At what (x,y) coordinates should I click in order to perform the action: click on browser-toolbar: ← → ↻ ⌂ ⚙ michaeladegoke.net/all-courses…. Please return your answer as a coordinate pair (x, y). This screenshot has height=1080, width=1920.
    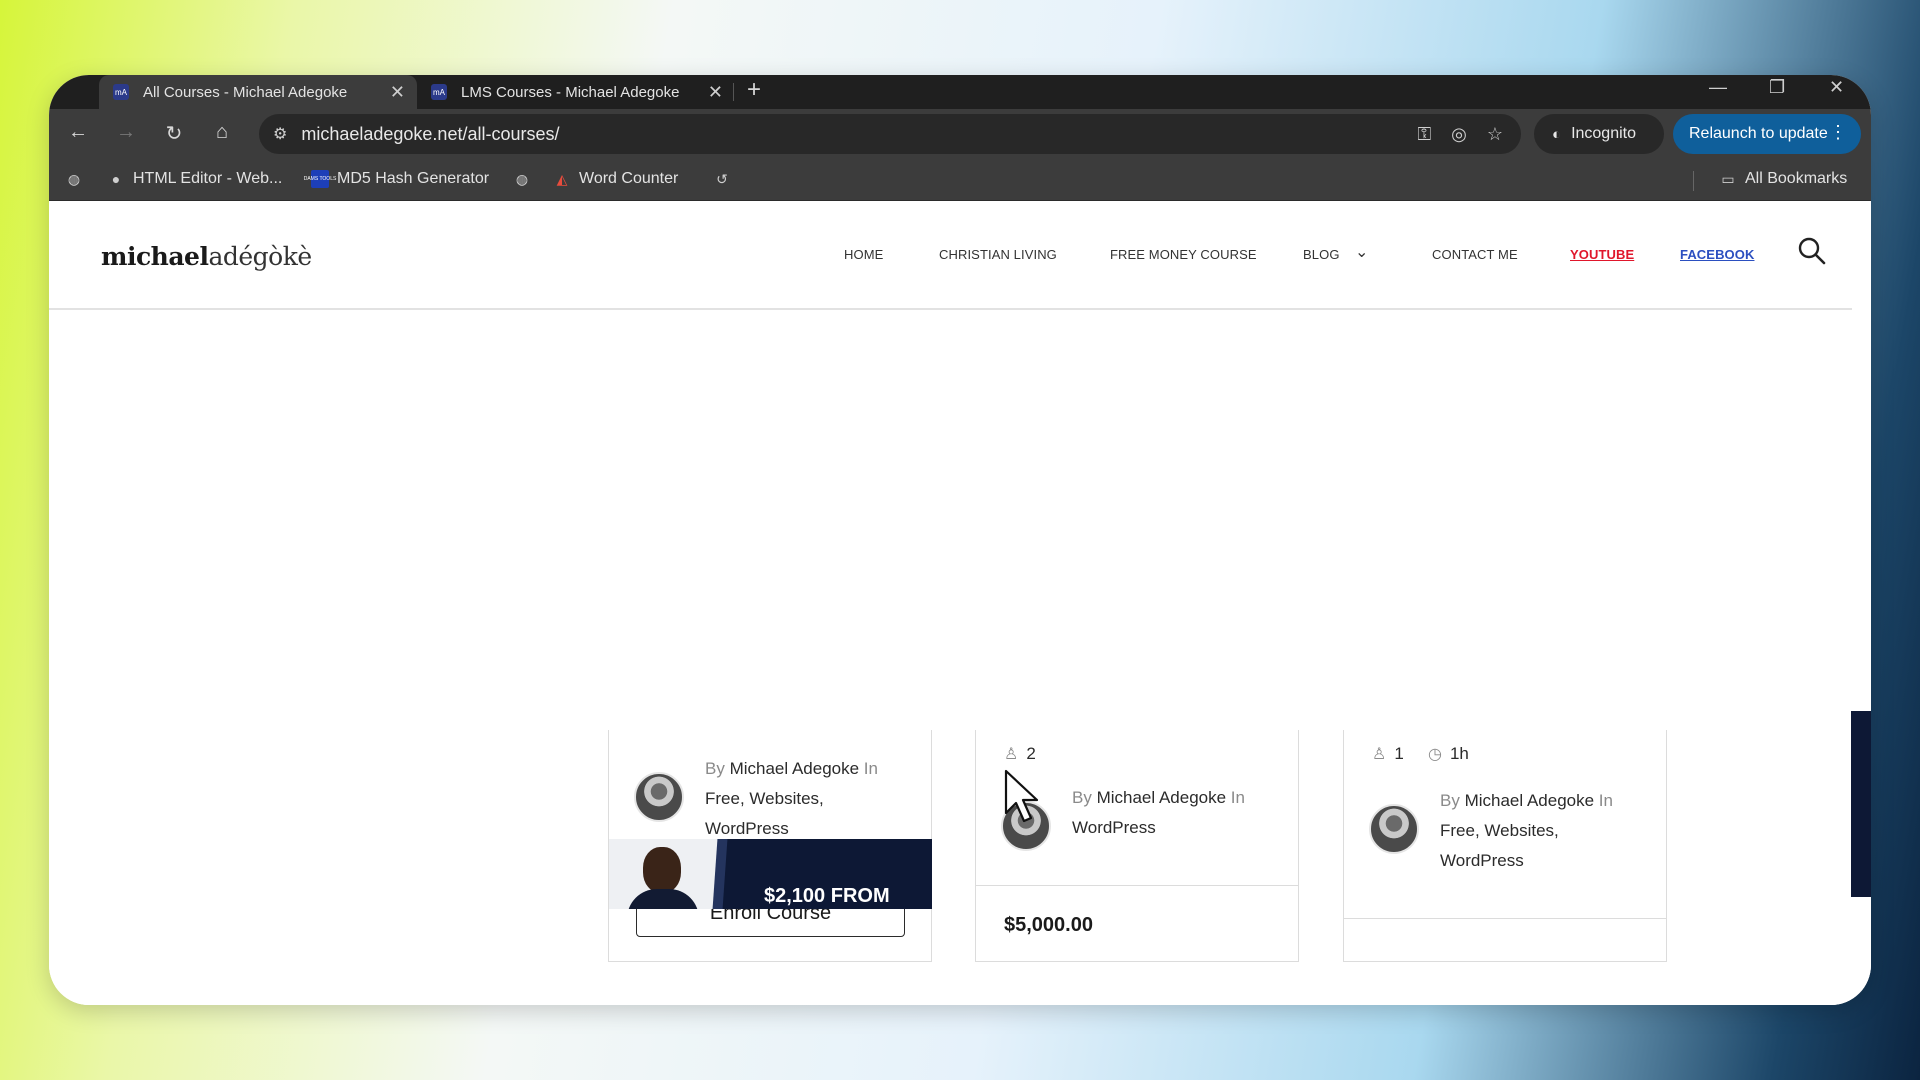
    Looking at the image, I should click on (960, 134).